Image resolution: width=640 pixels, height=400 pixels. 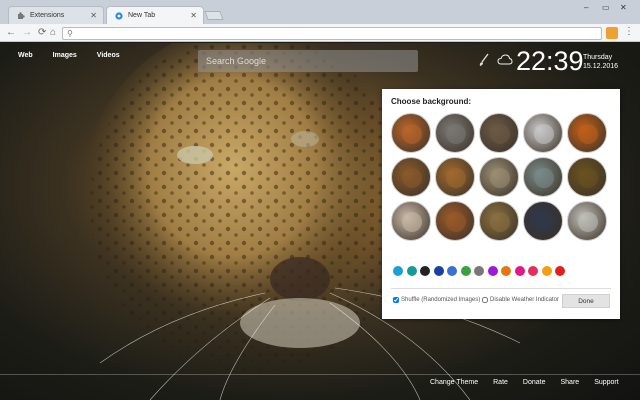 I want to click on shuffle-checkbox, so click(x=396, y=300).